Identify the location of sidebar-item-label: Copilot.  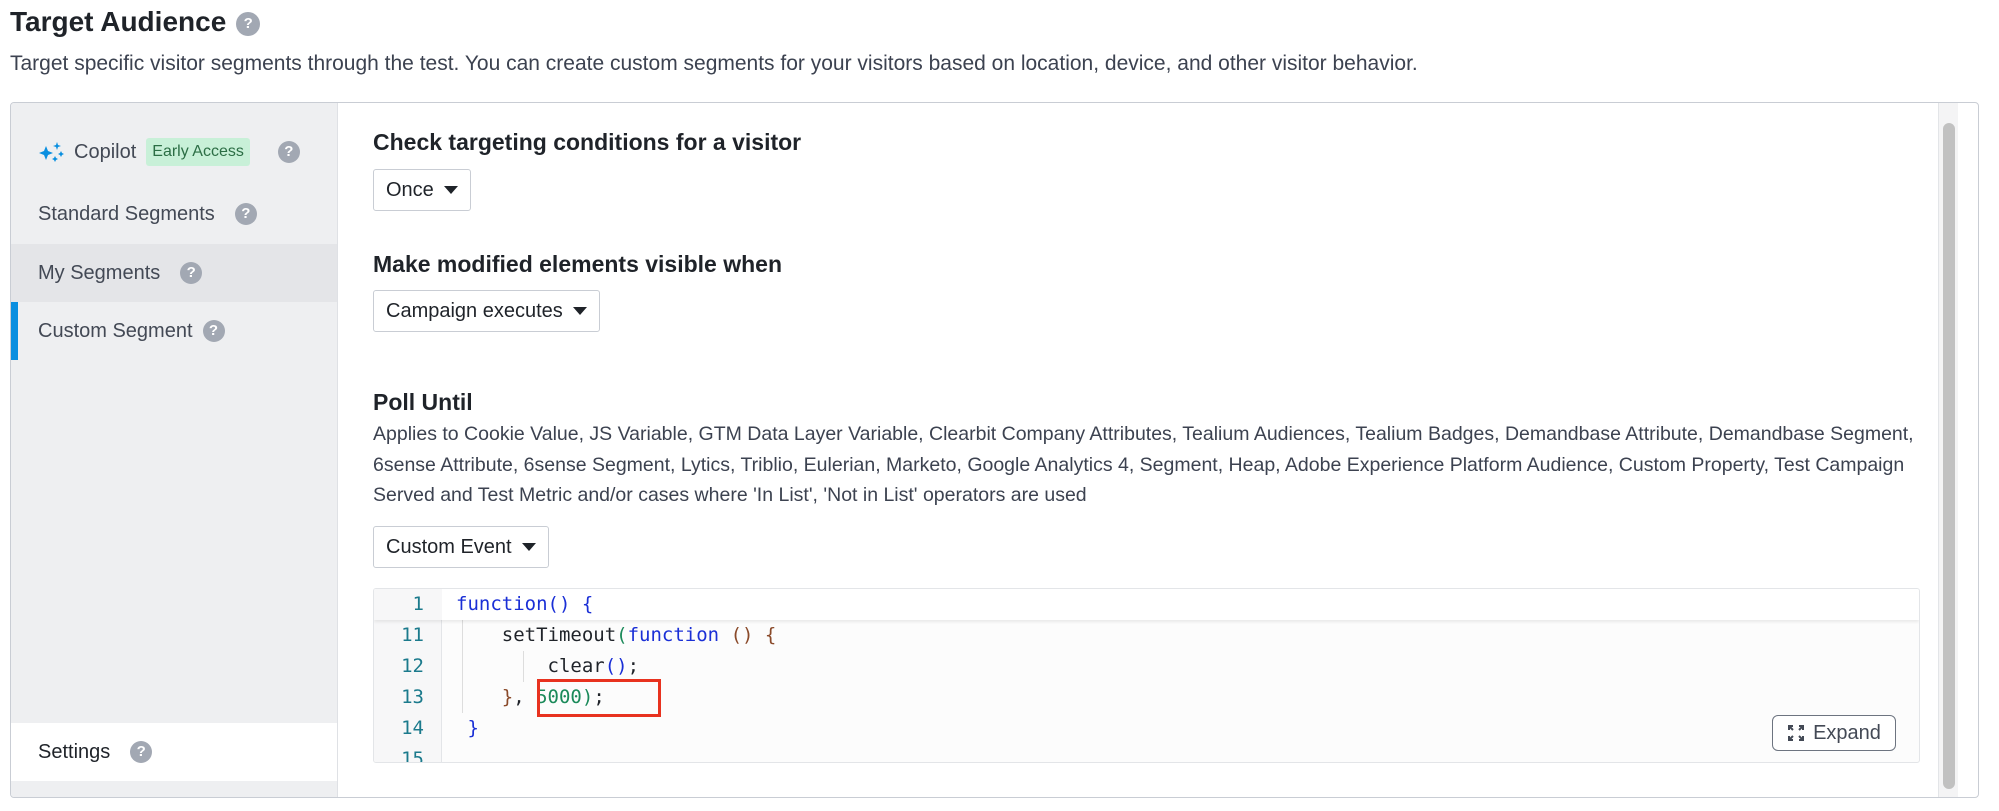
(105, 151).